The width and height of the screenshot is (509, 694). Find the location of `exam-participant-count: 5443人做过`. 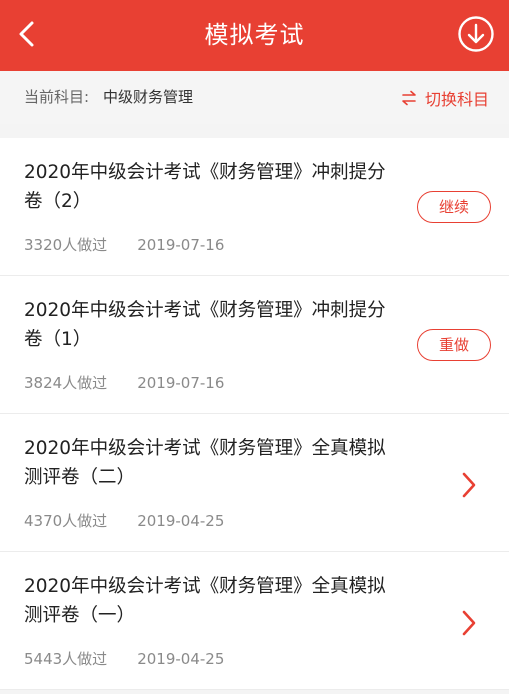

exam-participant-count: 5443人做过 is located at coordinates (66, 659).